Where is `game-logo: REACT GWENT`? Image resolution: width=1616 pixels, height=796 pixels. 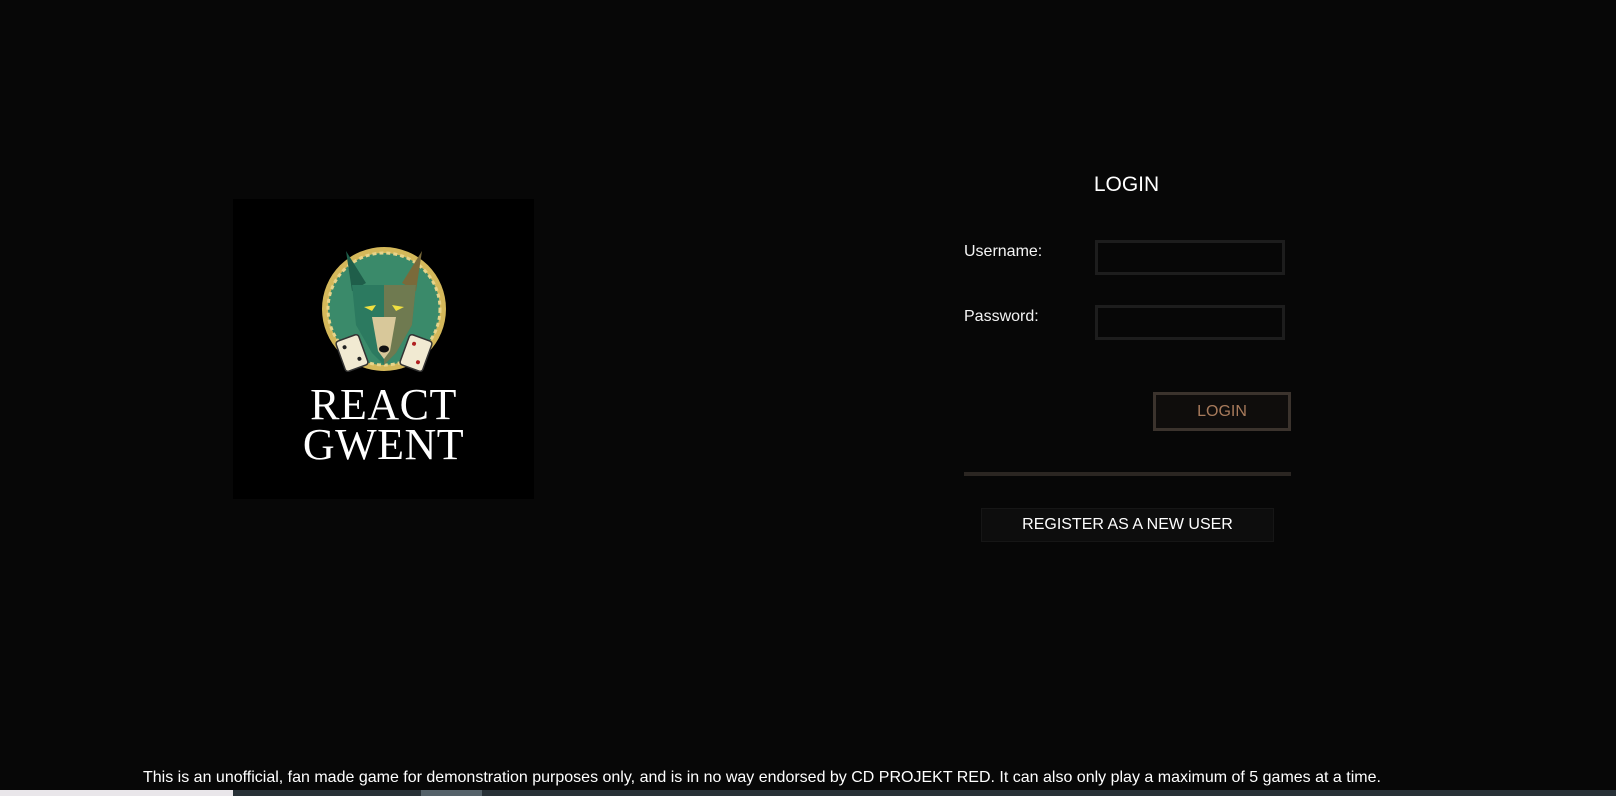
game-logo: REACT GWENT is located at coordinates (383, 349).